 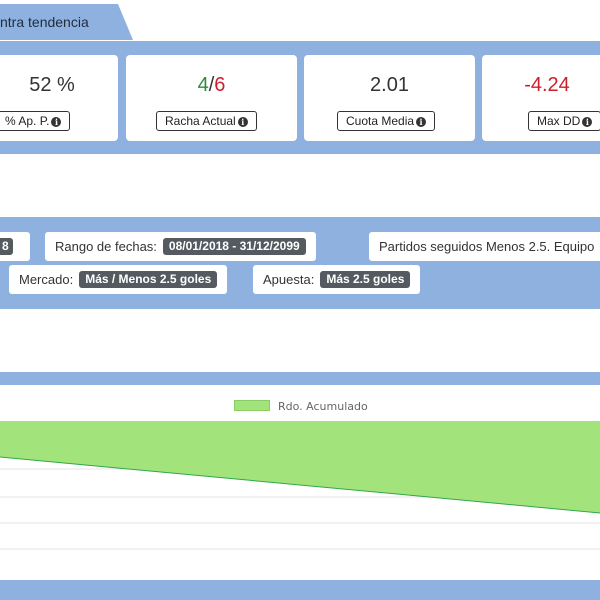 I want to click on filter-value-mercado: Más / Menos 2.5 goles, so click(x=148, y=279).